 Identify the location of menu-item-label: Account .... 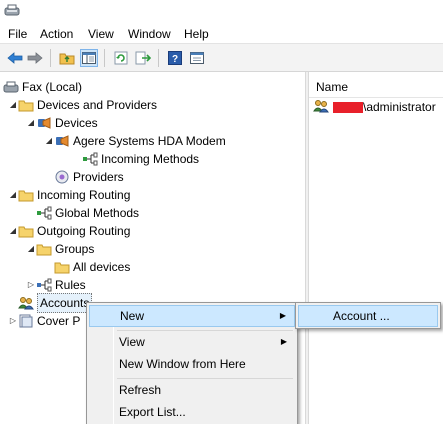
(361, 316).